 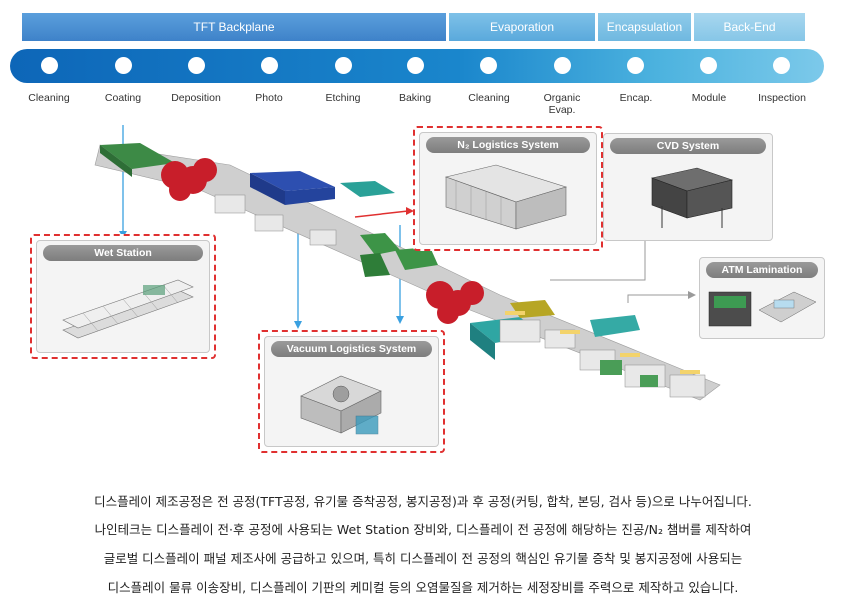 I want to click on step-label: Etching, so click(x=343, y=98).